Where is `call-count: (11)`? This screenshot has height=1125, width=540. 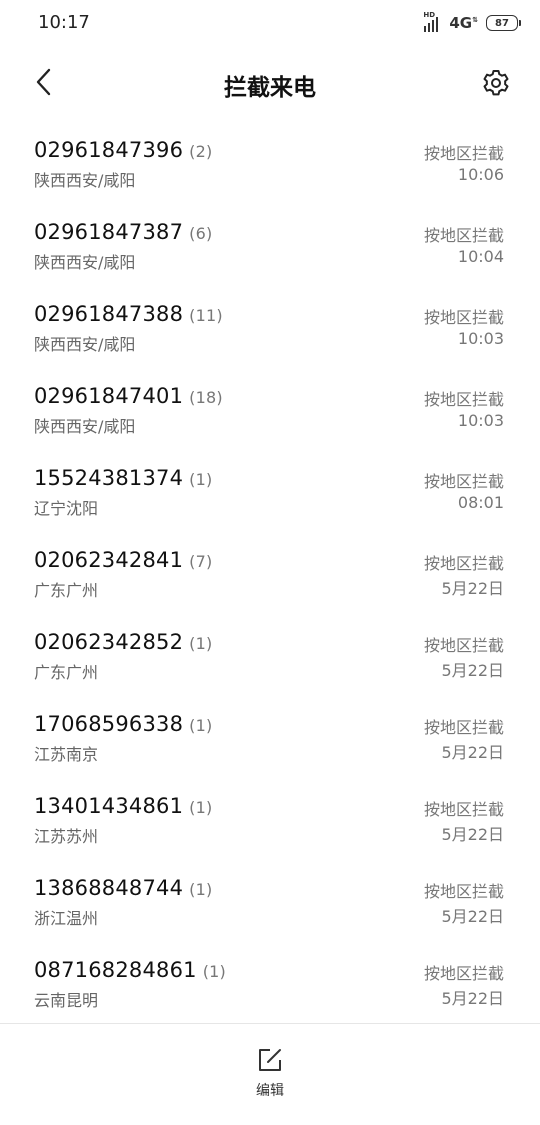
call-count: (11) is located at coordinates (206, 315).